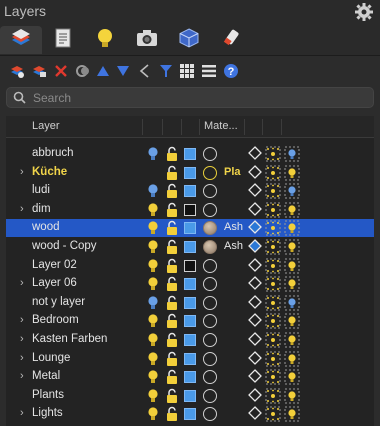 The height and width of the screenshot is (426, 380). I want to click on layer-row: › Lounge, so click(190, 359).